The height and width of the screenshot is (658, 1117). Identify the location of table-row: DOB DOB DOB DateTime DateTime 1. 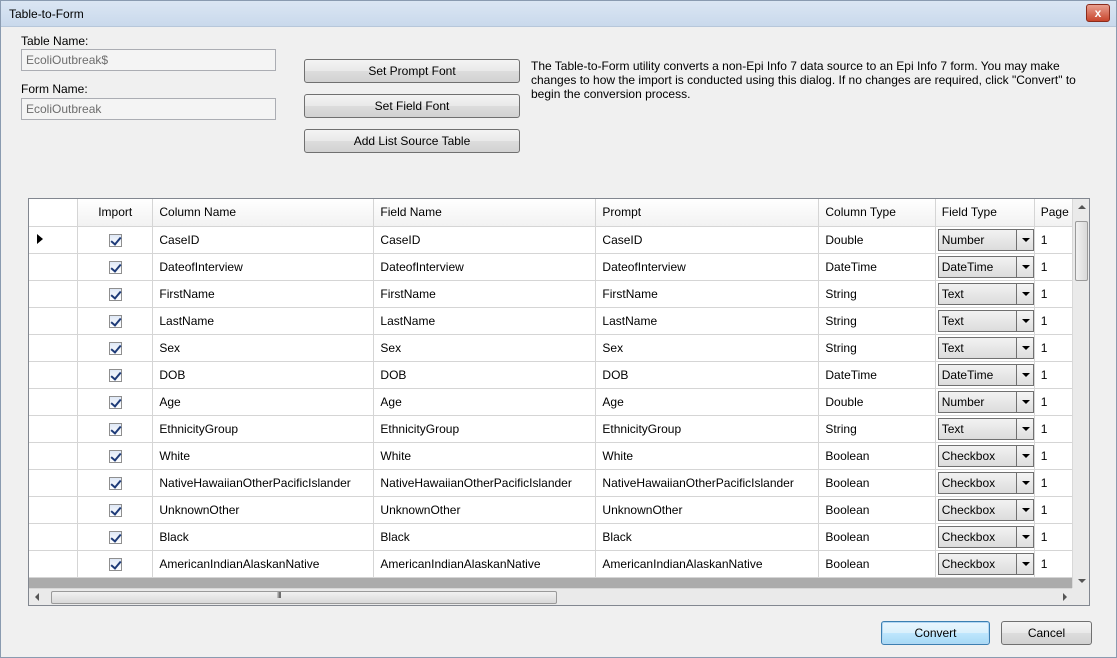
(559, 375).